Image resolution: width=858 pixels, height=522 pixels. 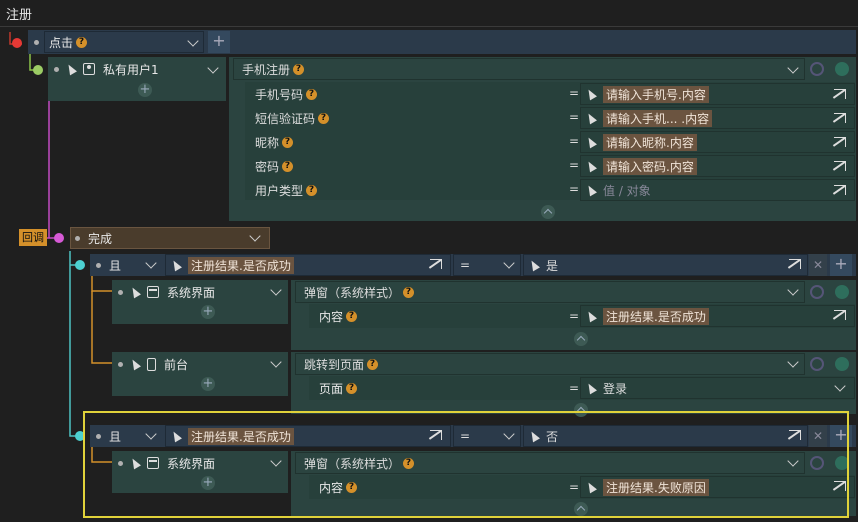 I want to click on cond1-left: 注册结果.是否成功, so click(x=308, y=265).